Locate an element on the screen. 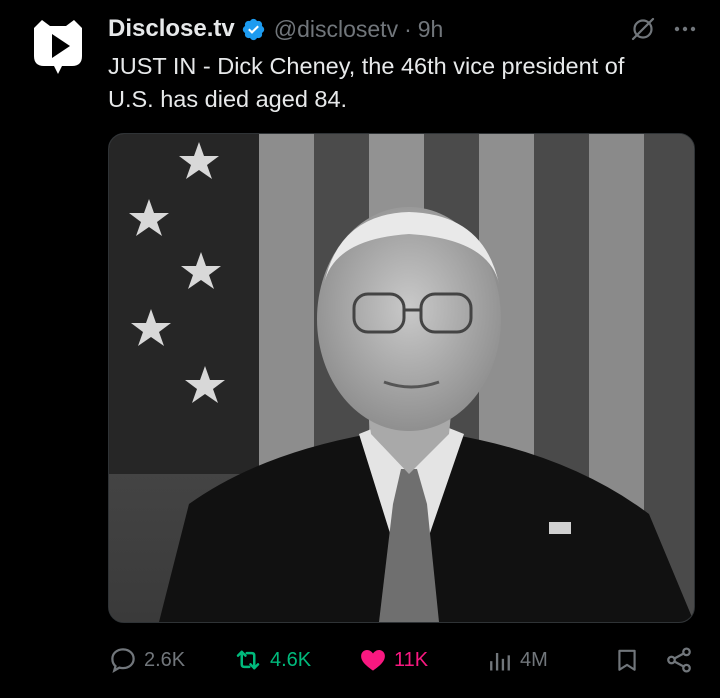 This screenshot has height=698, width=720. action-bar: 2.6K 4.6K 11K 4M is located at coordinates (400, 660).